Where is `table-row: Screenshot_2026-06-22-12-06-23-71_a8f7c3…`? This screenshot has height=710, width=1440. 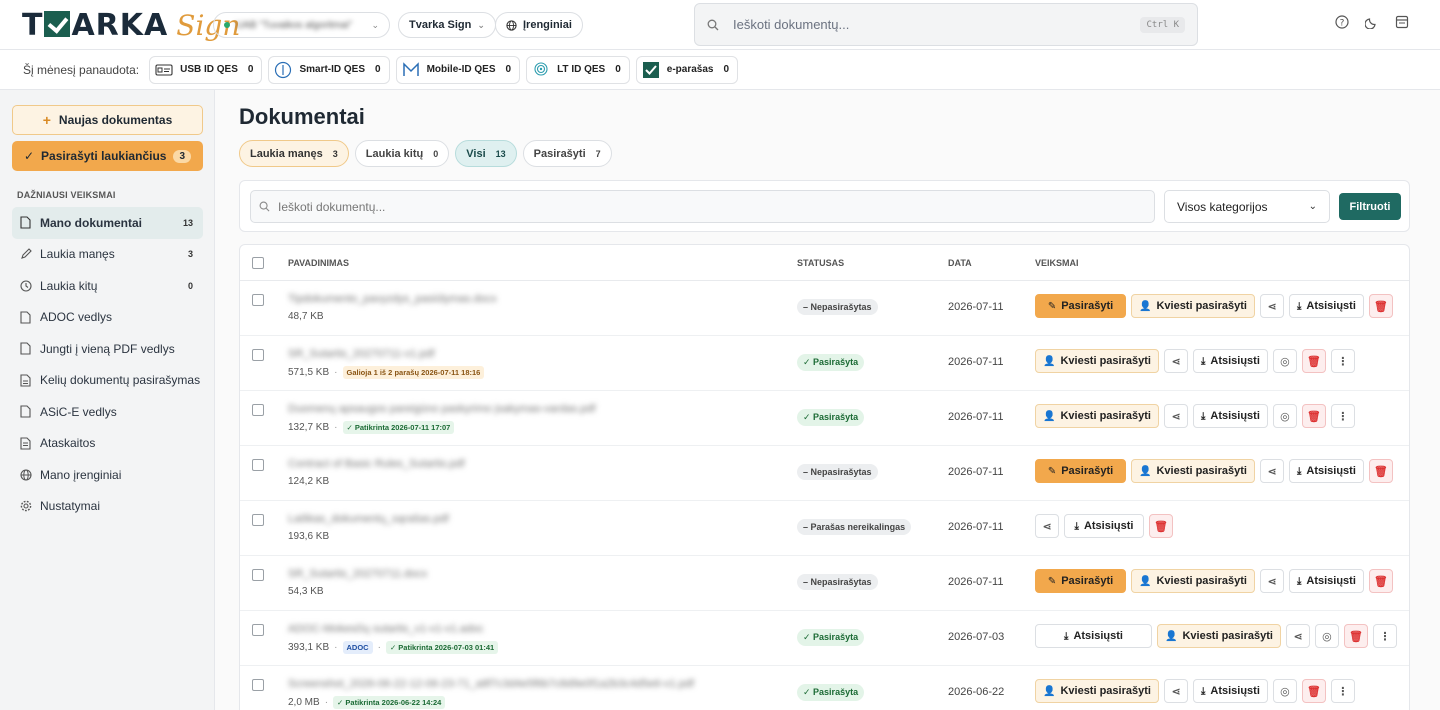
table-row: Screenshot_2026-06-22-12-06-23-71_a8f7c3… is located at coordinates (824, 688).